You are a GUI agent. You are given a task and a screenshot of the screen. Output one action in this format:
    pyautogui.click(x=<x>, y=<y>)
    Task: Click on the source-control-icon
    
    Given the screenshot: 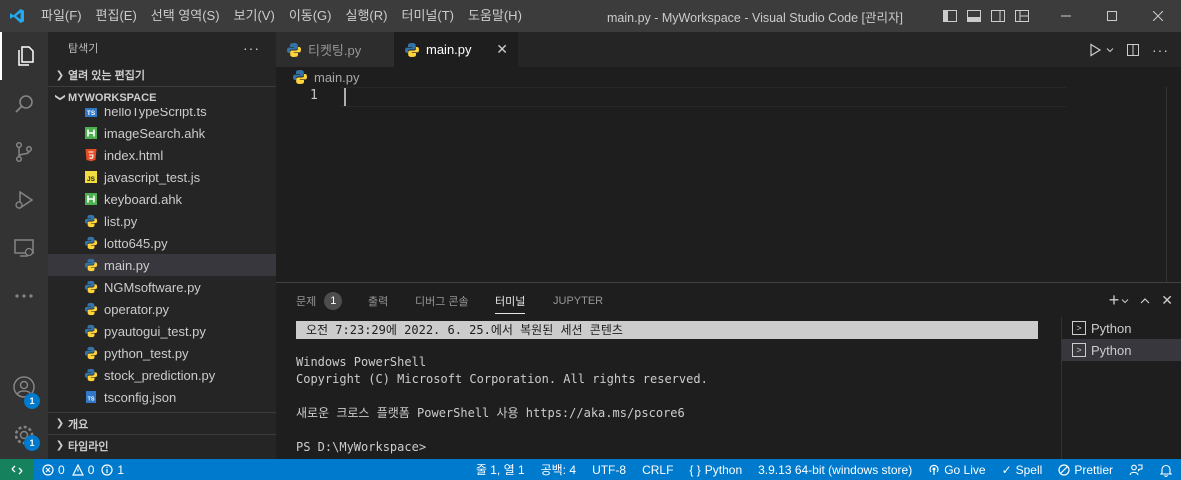 What is the action you would take?
    pyautogui.click(x=24, y=152)
    